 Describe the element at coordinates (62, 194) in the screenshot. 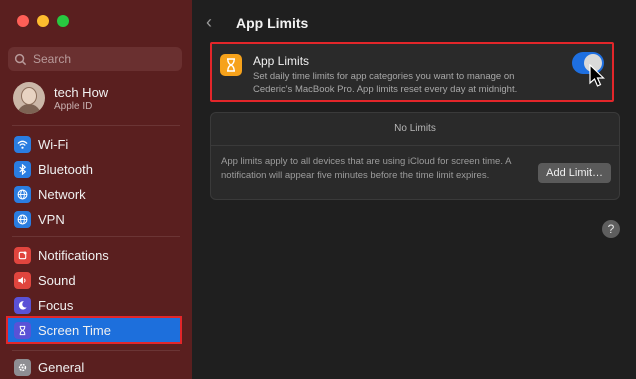

I see `sidebar-item-label: Network` at that location.